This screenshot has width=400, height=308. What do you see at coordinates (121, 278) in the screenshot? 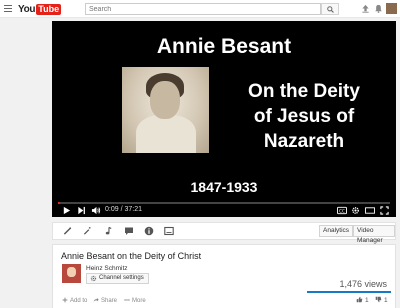
I see `channel-settings-label: Channel settings` at bounding box center [121, 278].